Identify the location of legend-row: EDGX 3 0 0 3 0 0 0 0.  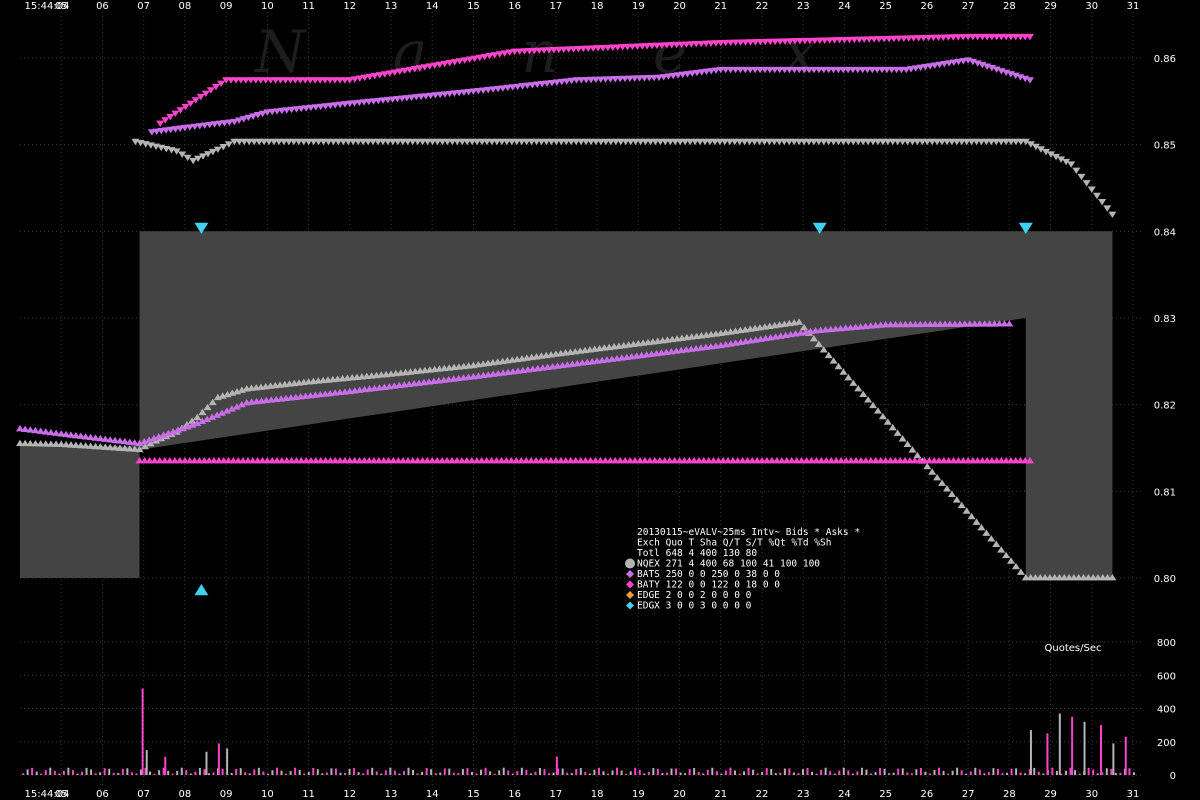
(694, 606).